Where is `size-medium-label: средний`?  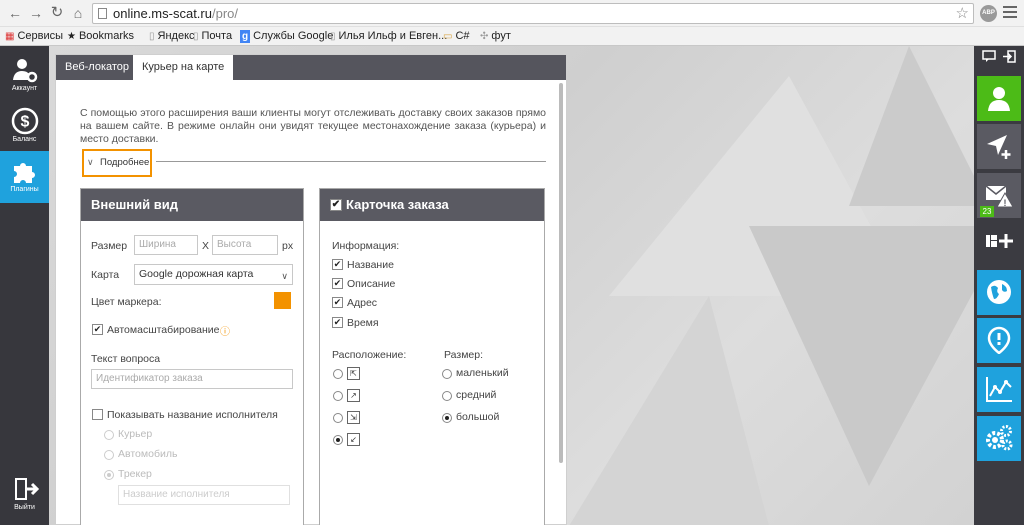
size-medium-label: средний is located at coordinates (476, 395).